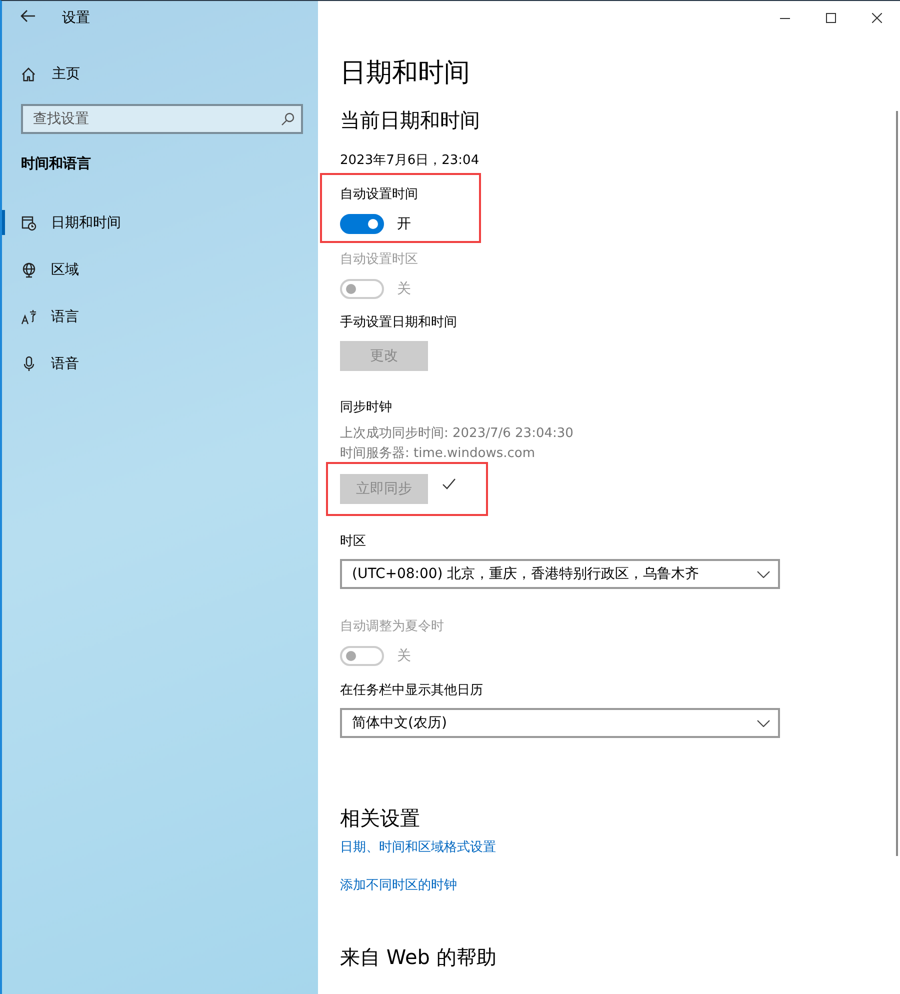 The height and width of the screenshot is (994, 900). What do you see at coordinates (560, 574) in the screenshot?
I see `dropdown: (UTC+08:00) 北京，重庆，香港特别行政区，乌鲁木齐` at bounding box center [560, 574].